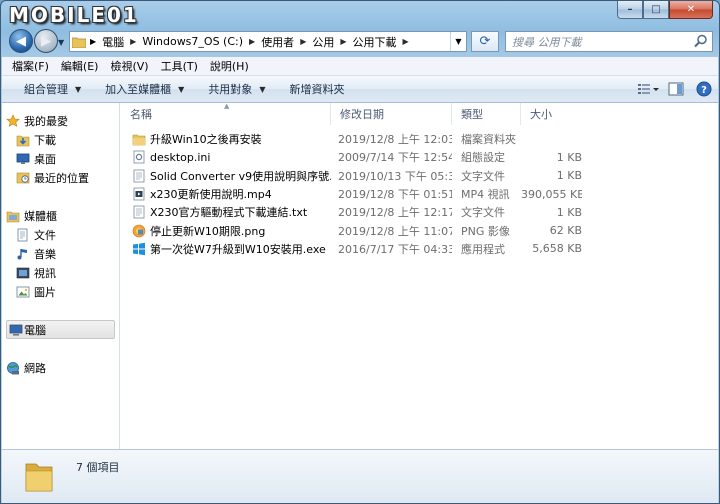 Image resolution: width=720 pixels, height=504 pixels. Describe the element at coordinates (691, 10) in the screenshot. I see `close-button: ✕` at that location.